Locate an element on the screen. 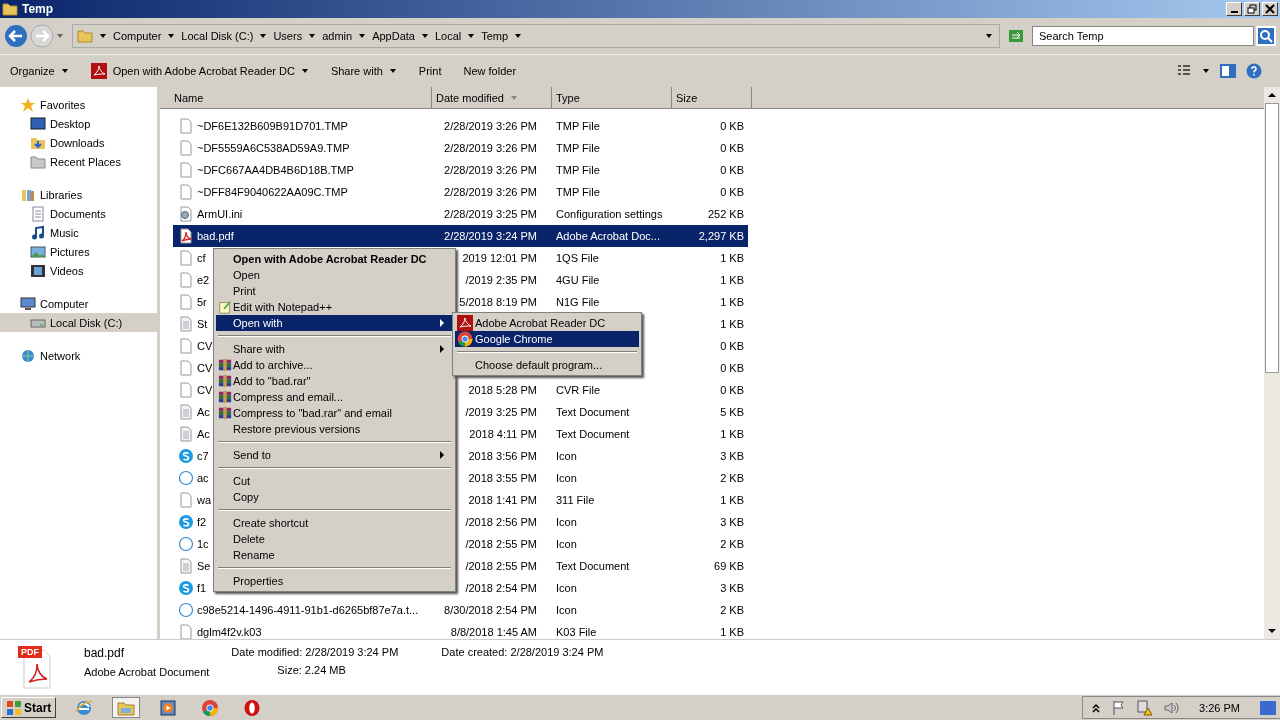 This screenshot has width=1280, height=720. menu-item: Delete is located at coordinates (334, 539).